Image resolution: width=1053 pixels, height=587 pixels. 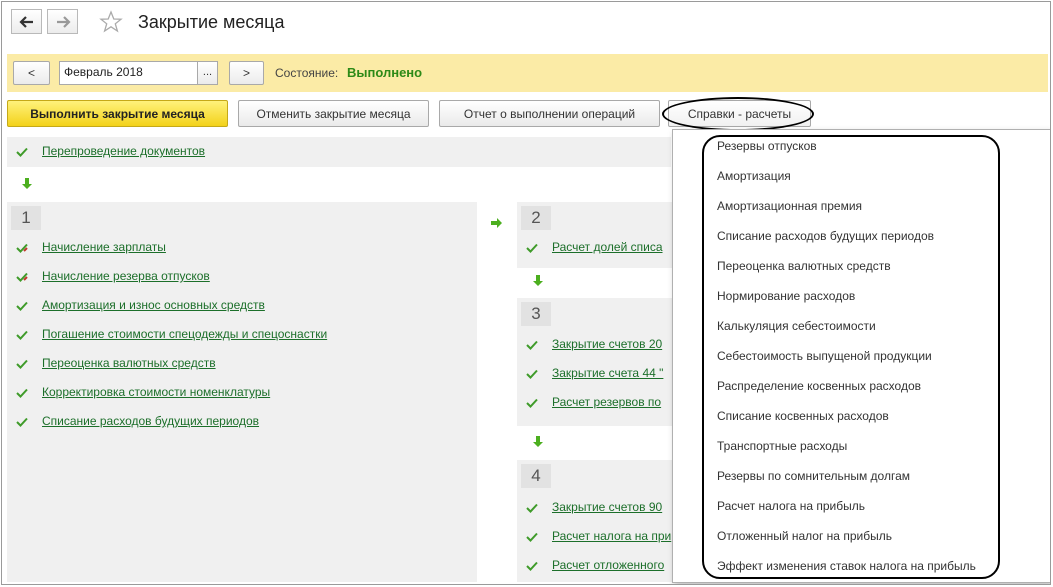 What do you see at coordinates (607, 373) in the screenshot?
I see `stage-3-link: Закрытие счета 44 "` at bounding box center [607, 373].